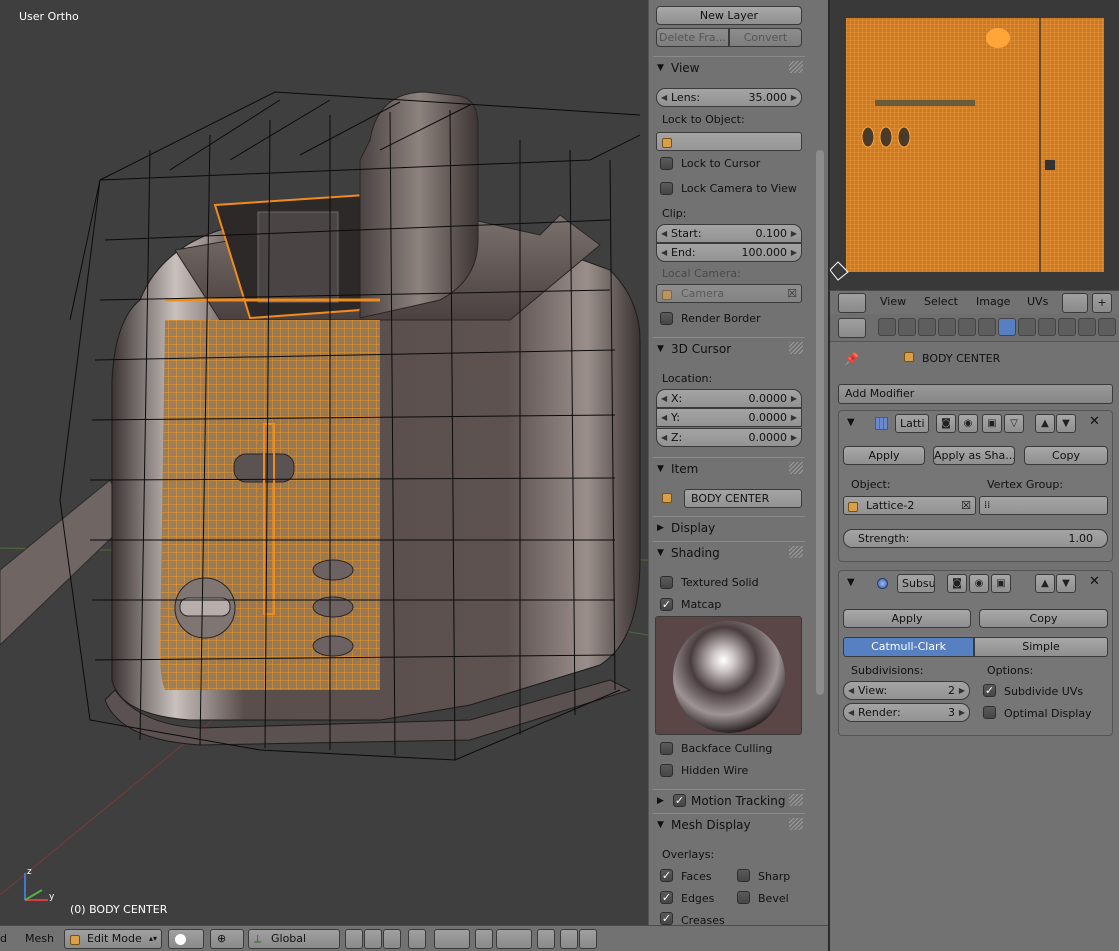 Image resolution: width=1119 pixels, height=951 pixels. What do you see at coordinates (1067, 327) in the screenshot?
I see `texture-tab-icon` at bounding box center [1067, 327].